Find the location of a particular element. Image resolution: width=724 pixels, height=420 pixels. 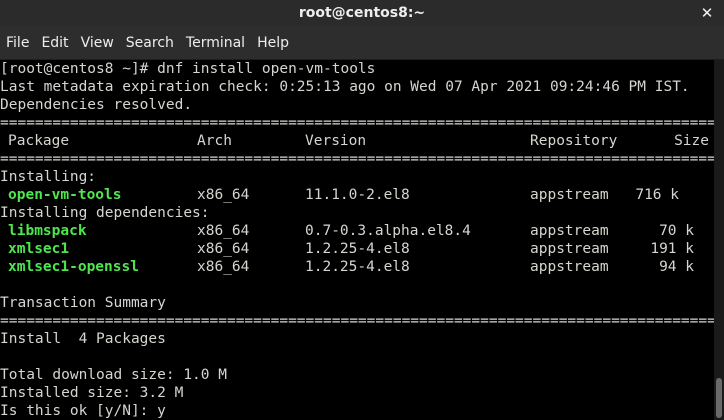

package-size: 70 k is located at coordinates (676, 231).